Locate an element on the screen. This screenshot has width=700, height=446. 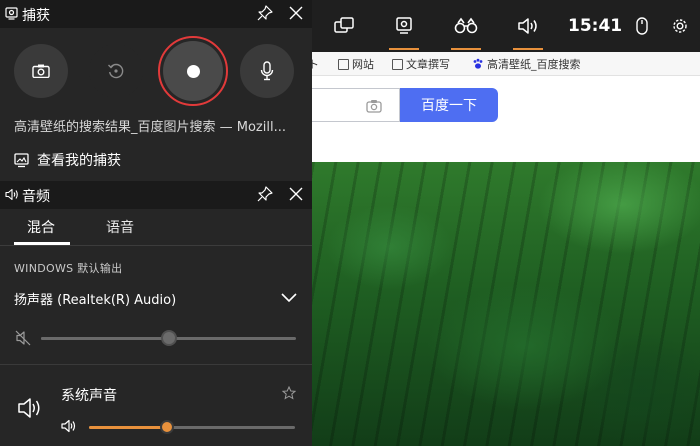
record-last-30s-button is located at coordinates (116, 71).